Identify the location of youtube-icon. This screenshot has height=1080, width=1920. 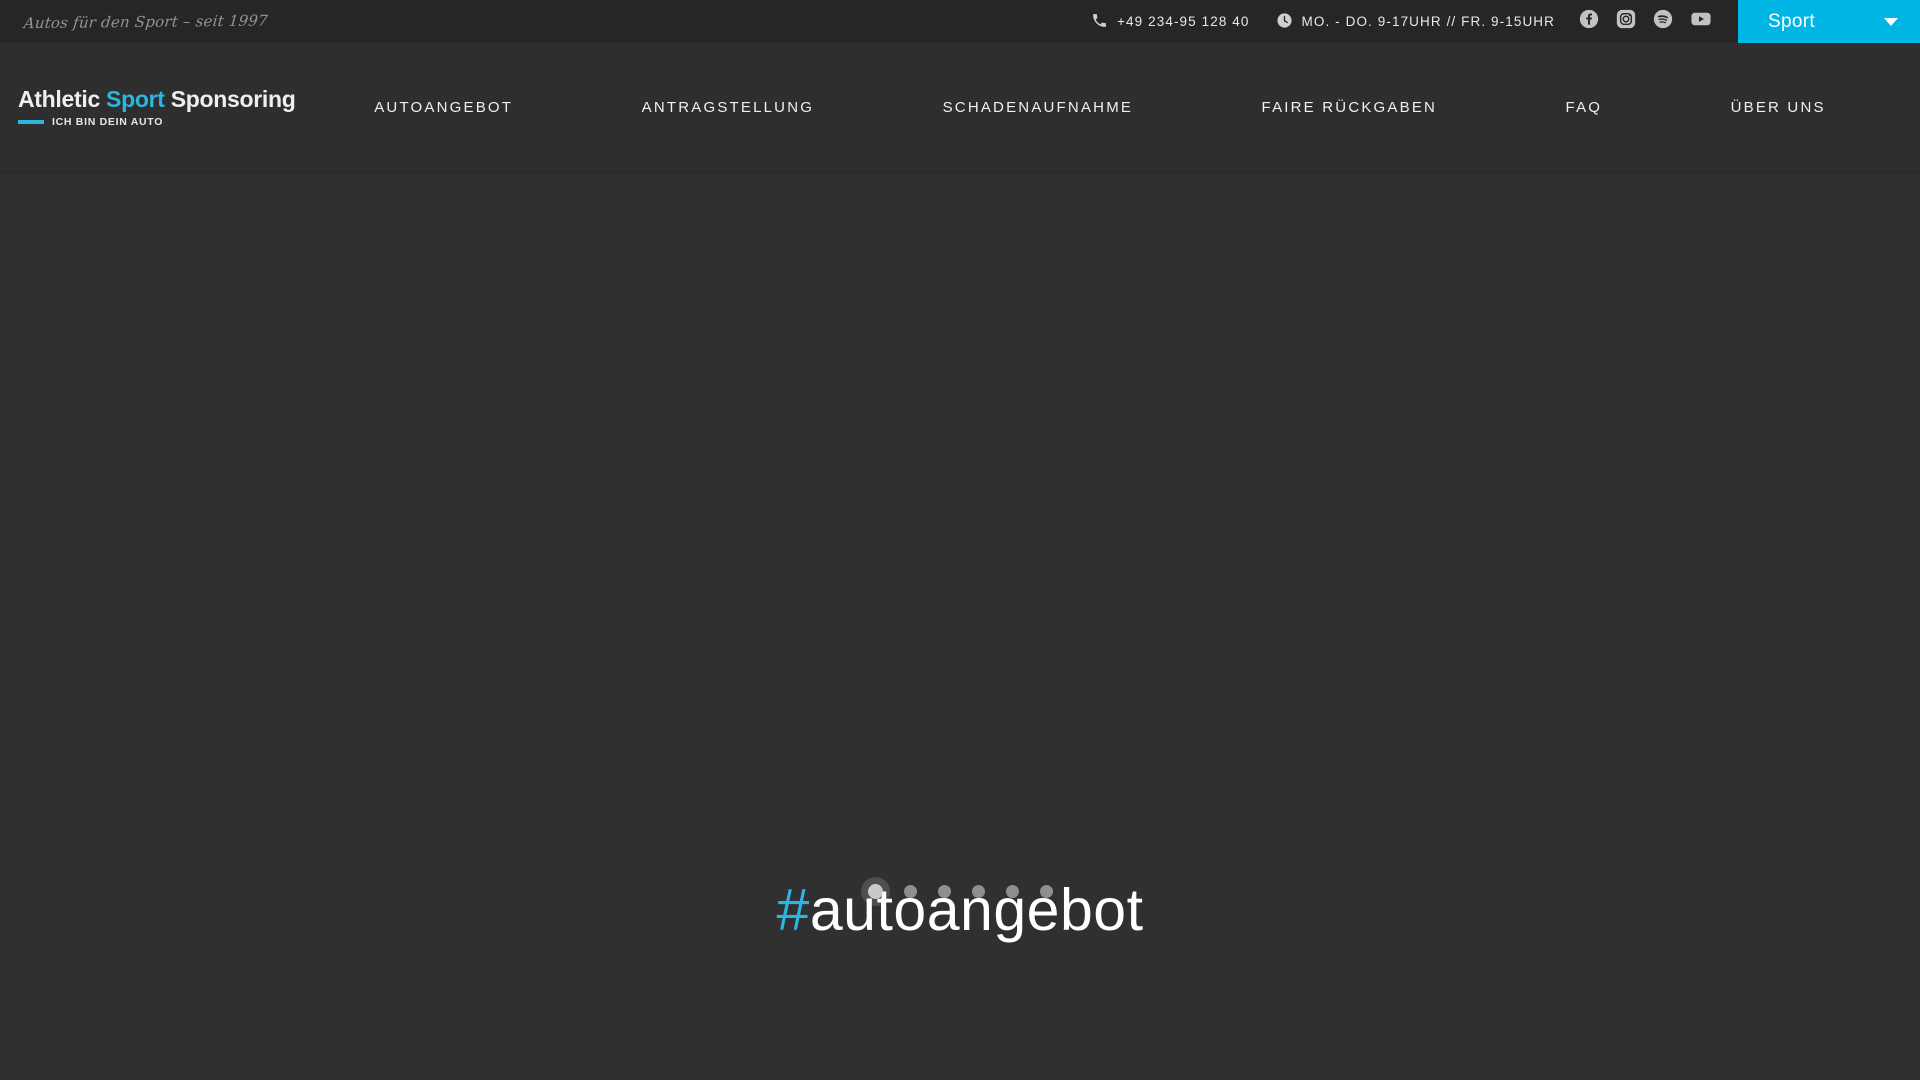
(1701, 21).